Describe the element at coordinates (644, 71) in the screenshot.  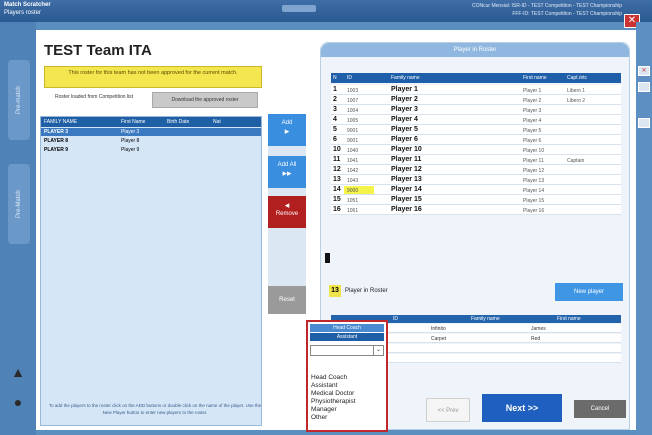
I see `right-close-icon: ✕` at that location.